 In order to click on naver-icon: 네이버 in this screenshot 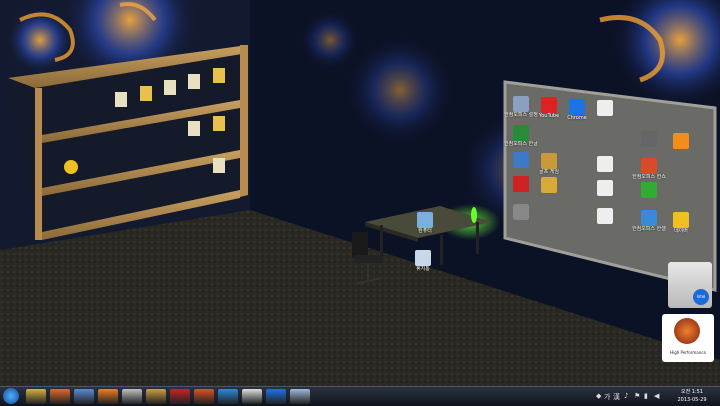, I will do `click(681, 223)`.